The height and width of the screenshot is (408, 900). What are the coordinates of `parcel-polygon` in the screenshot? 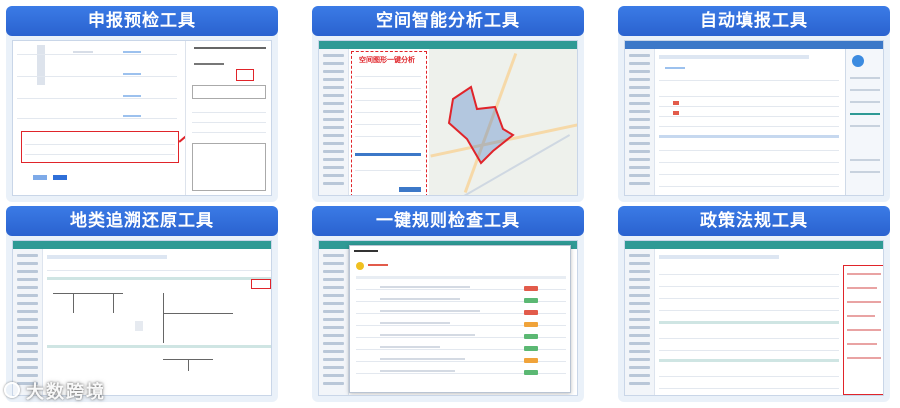 It's located at (483, 124).